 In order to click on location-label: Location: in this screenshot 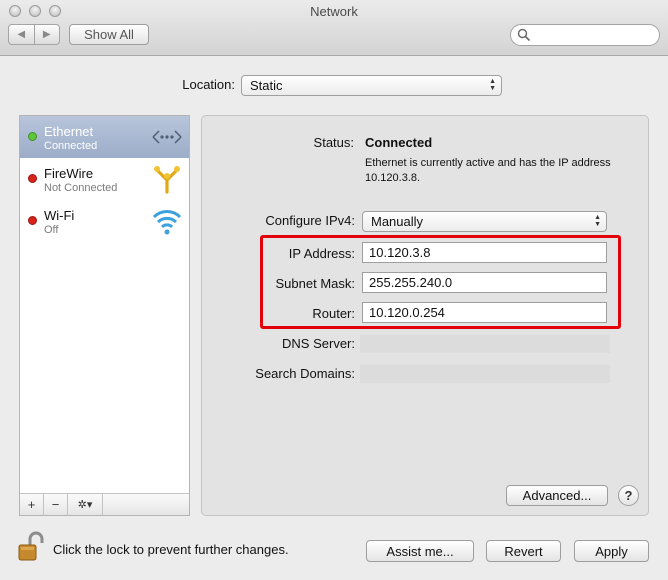, I will do `click(208, 84)`.